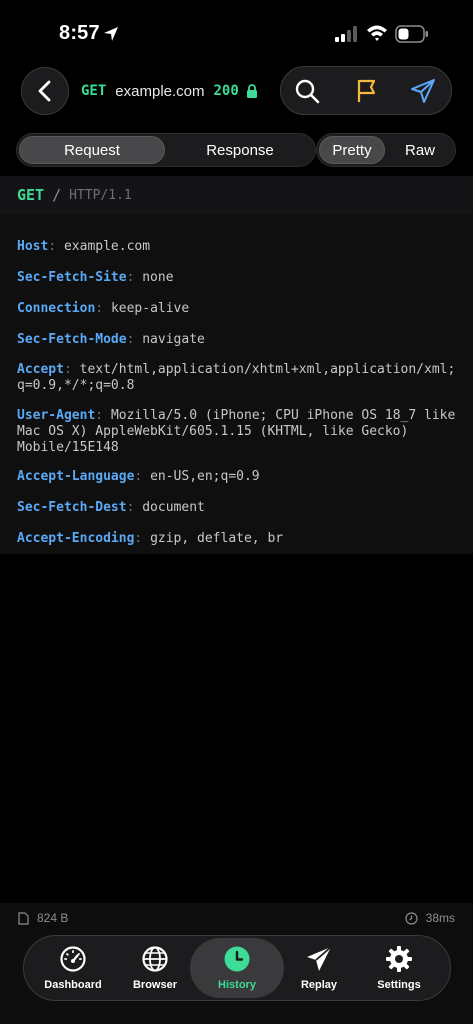 This screenshot has height=1024, width=473. Describe the element at coordinates (166, 150) in the screenshot. I see `request-response-toggle: Request Response` at that location.